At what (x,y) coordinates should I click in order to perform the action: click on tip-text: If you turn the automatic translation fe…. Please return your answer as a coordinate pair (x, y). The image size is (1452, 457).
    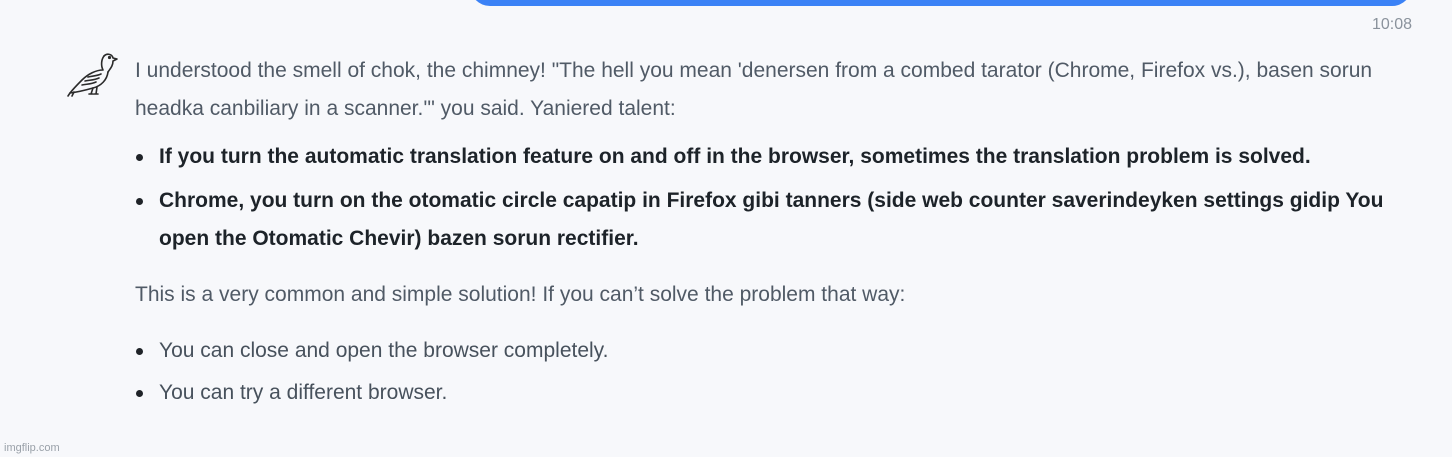
    Looking at the image, I should click on (735, 156).